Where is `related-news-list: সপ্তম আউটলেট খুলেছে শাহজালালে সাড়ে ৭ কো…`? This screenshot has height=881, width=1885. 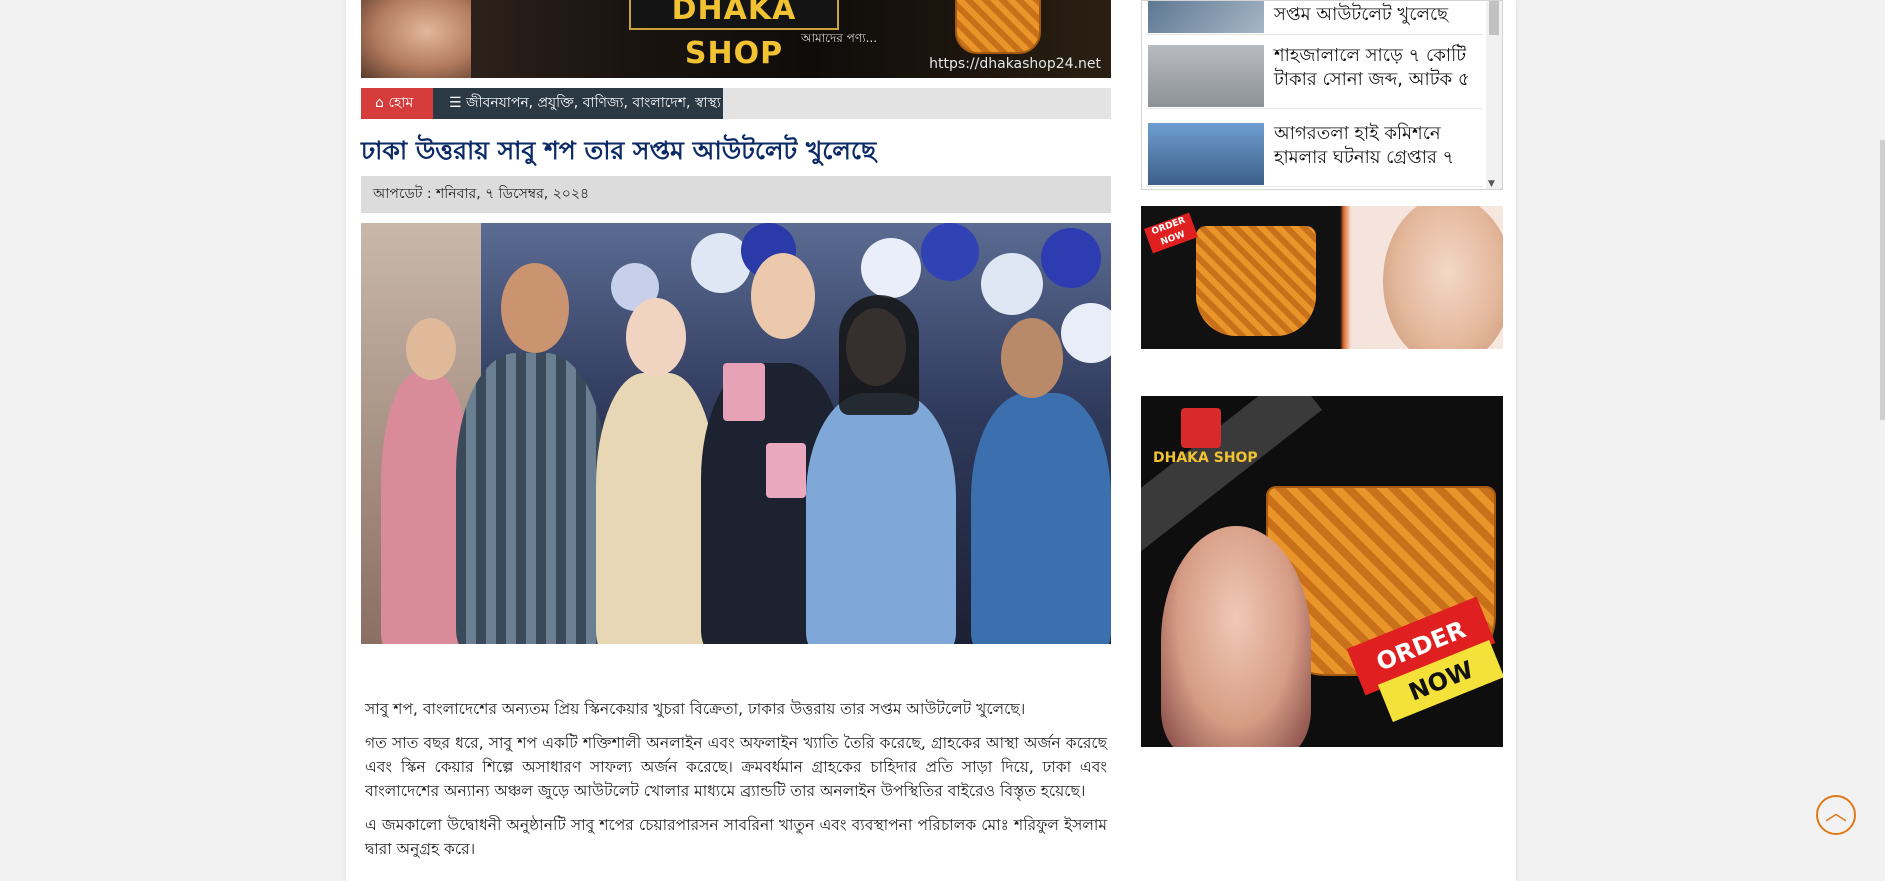
related-news-list: সপ্তম আউটলেট খুলেছে শাহজালালে সাড়ে ৭ কো… is located at coordinates (1322, 95).